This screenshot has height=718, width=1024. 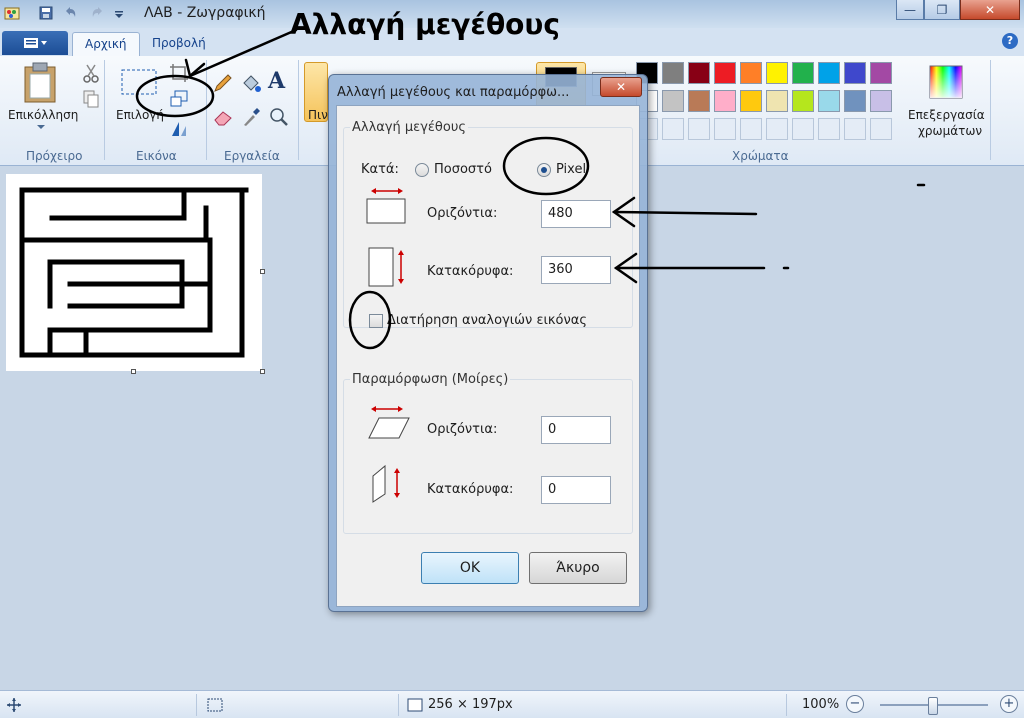 What do you see at coordinates (12, 13) in the screenshot?
I see `paint-app-icon` at bounding box center [12, 13].